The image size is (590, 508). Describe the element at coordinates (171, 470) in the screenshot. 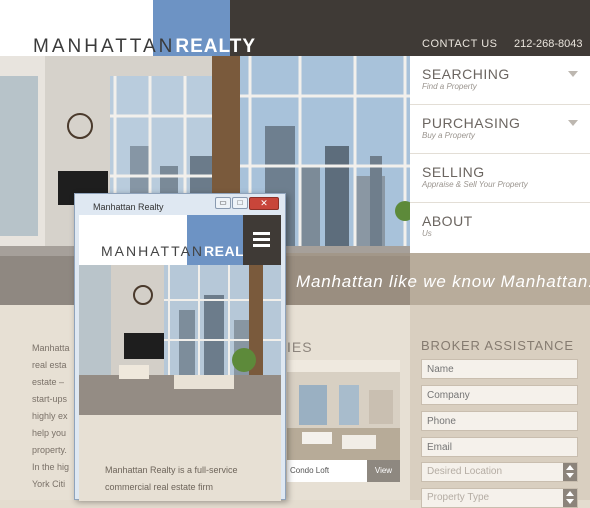

I see `mobile-intro-line: Manhattan Realty is a full-service` at that location.